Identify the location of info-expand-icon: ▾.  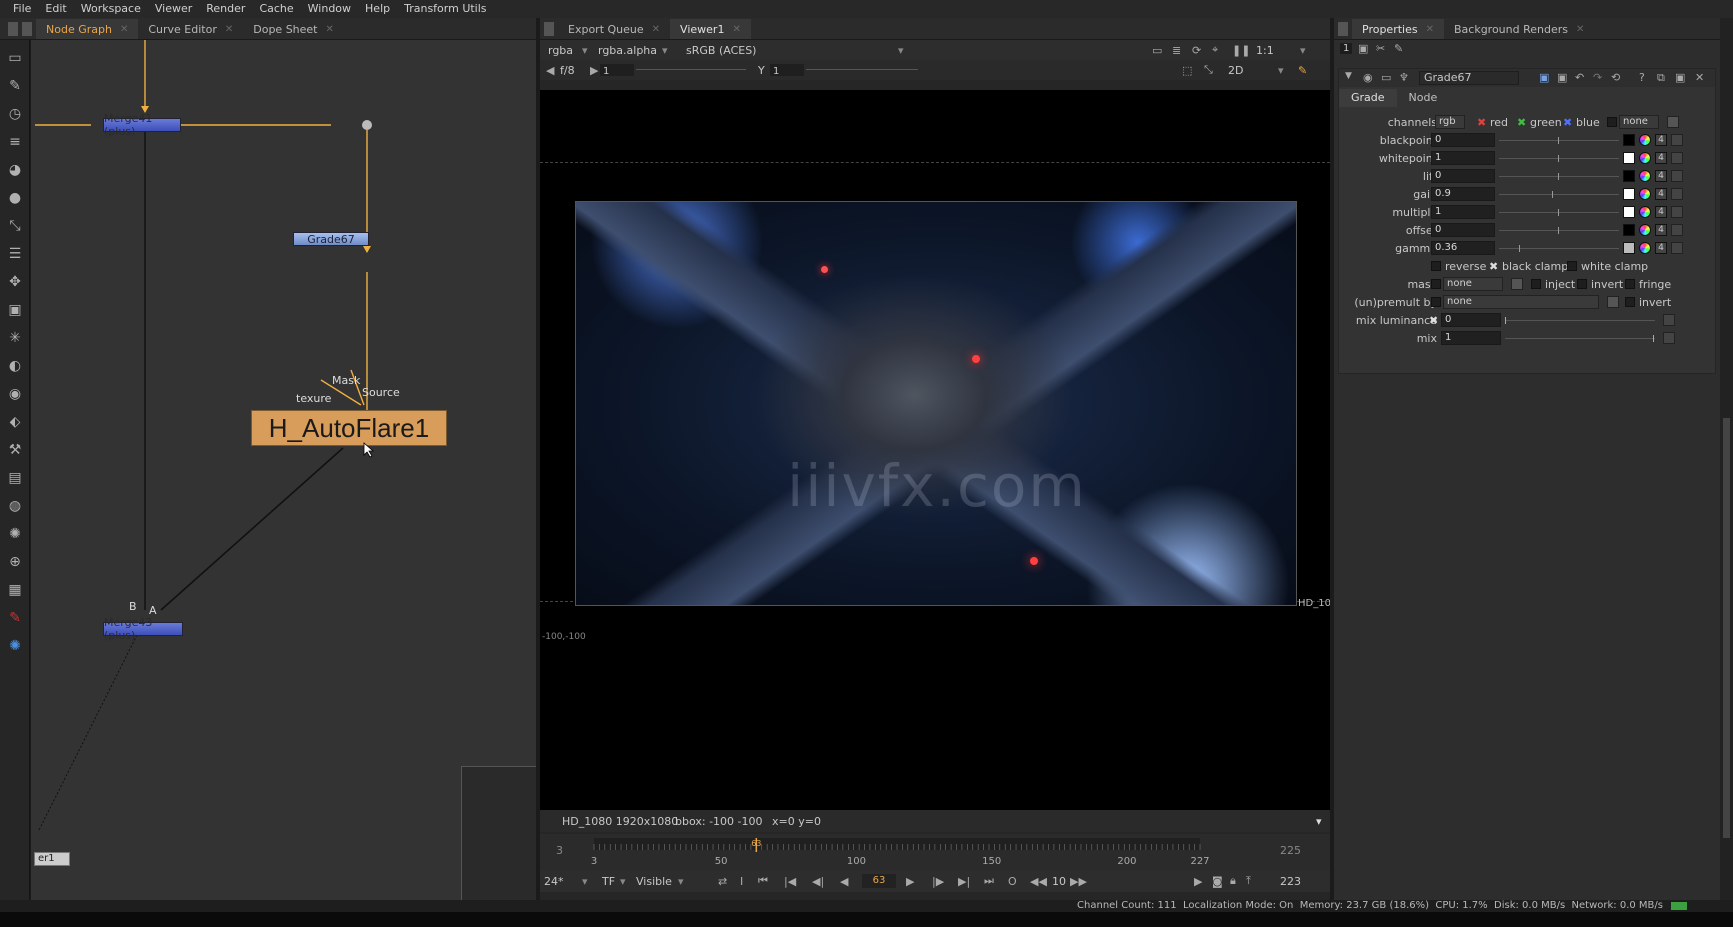
(1319, 821).